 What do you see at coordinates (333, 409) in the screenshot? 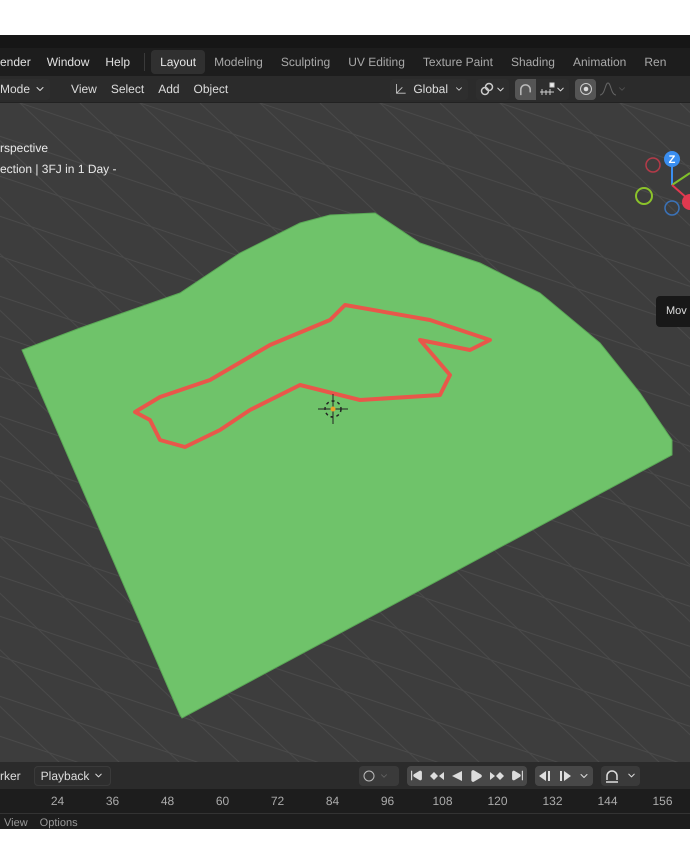
I see `3d-cursor-icon` at bounding box center [333, 409].